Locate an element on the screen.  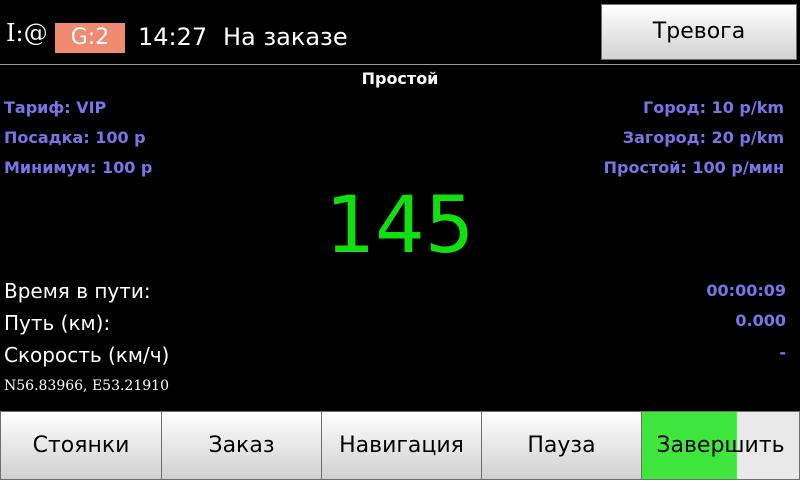
trip-time-label: Время в пути: is located at coordinates (77, 291).